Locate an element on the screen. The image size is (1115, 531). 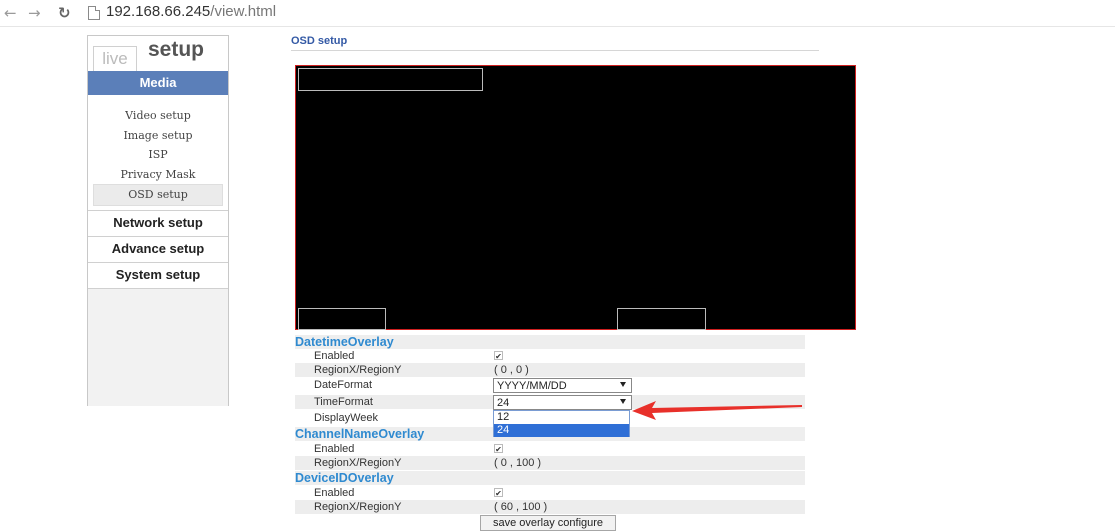
annotation-arrow-icon is located at coordinates (717, 410).